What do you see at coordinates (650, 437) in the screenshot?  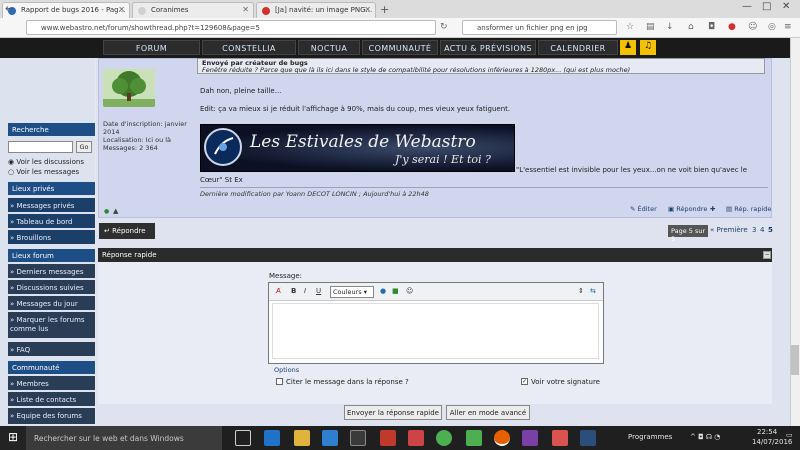 I see `tray-label: Programmes` at bounding box center [650, 437].